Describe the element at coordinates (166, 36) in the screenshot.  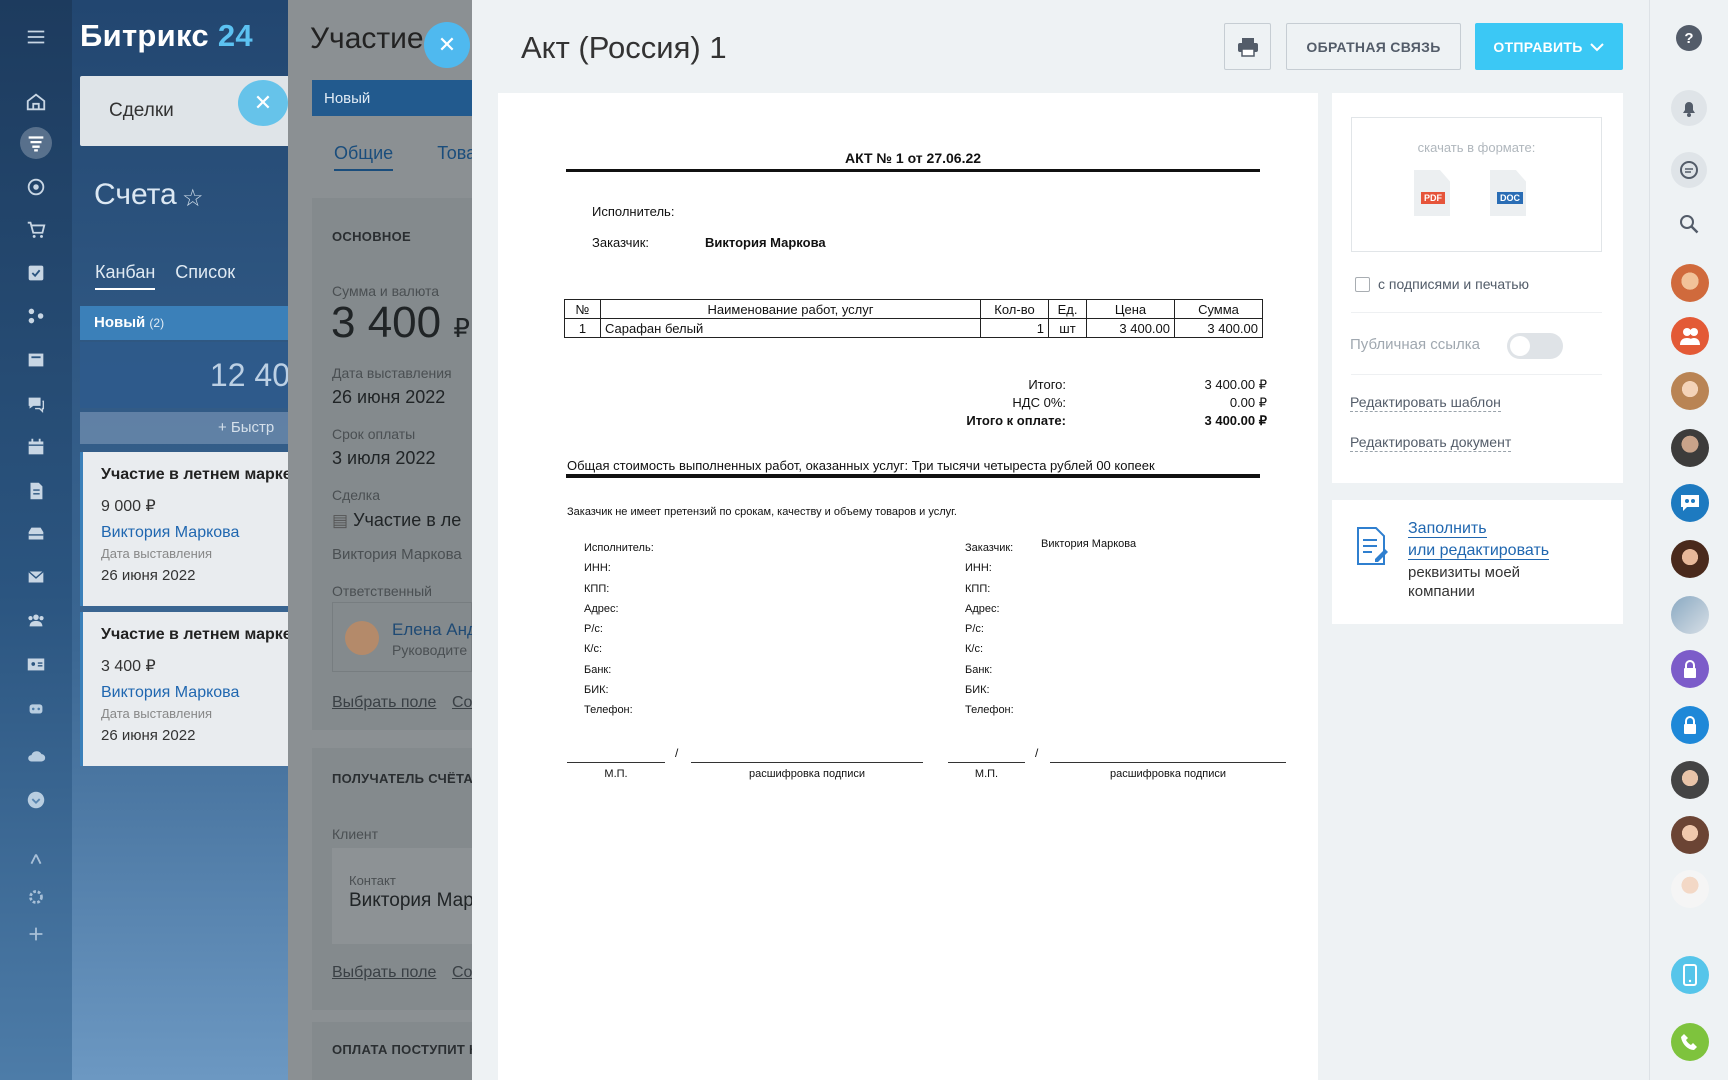
I see `app-logo: Битрикс 24` at that location.